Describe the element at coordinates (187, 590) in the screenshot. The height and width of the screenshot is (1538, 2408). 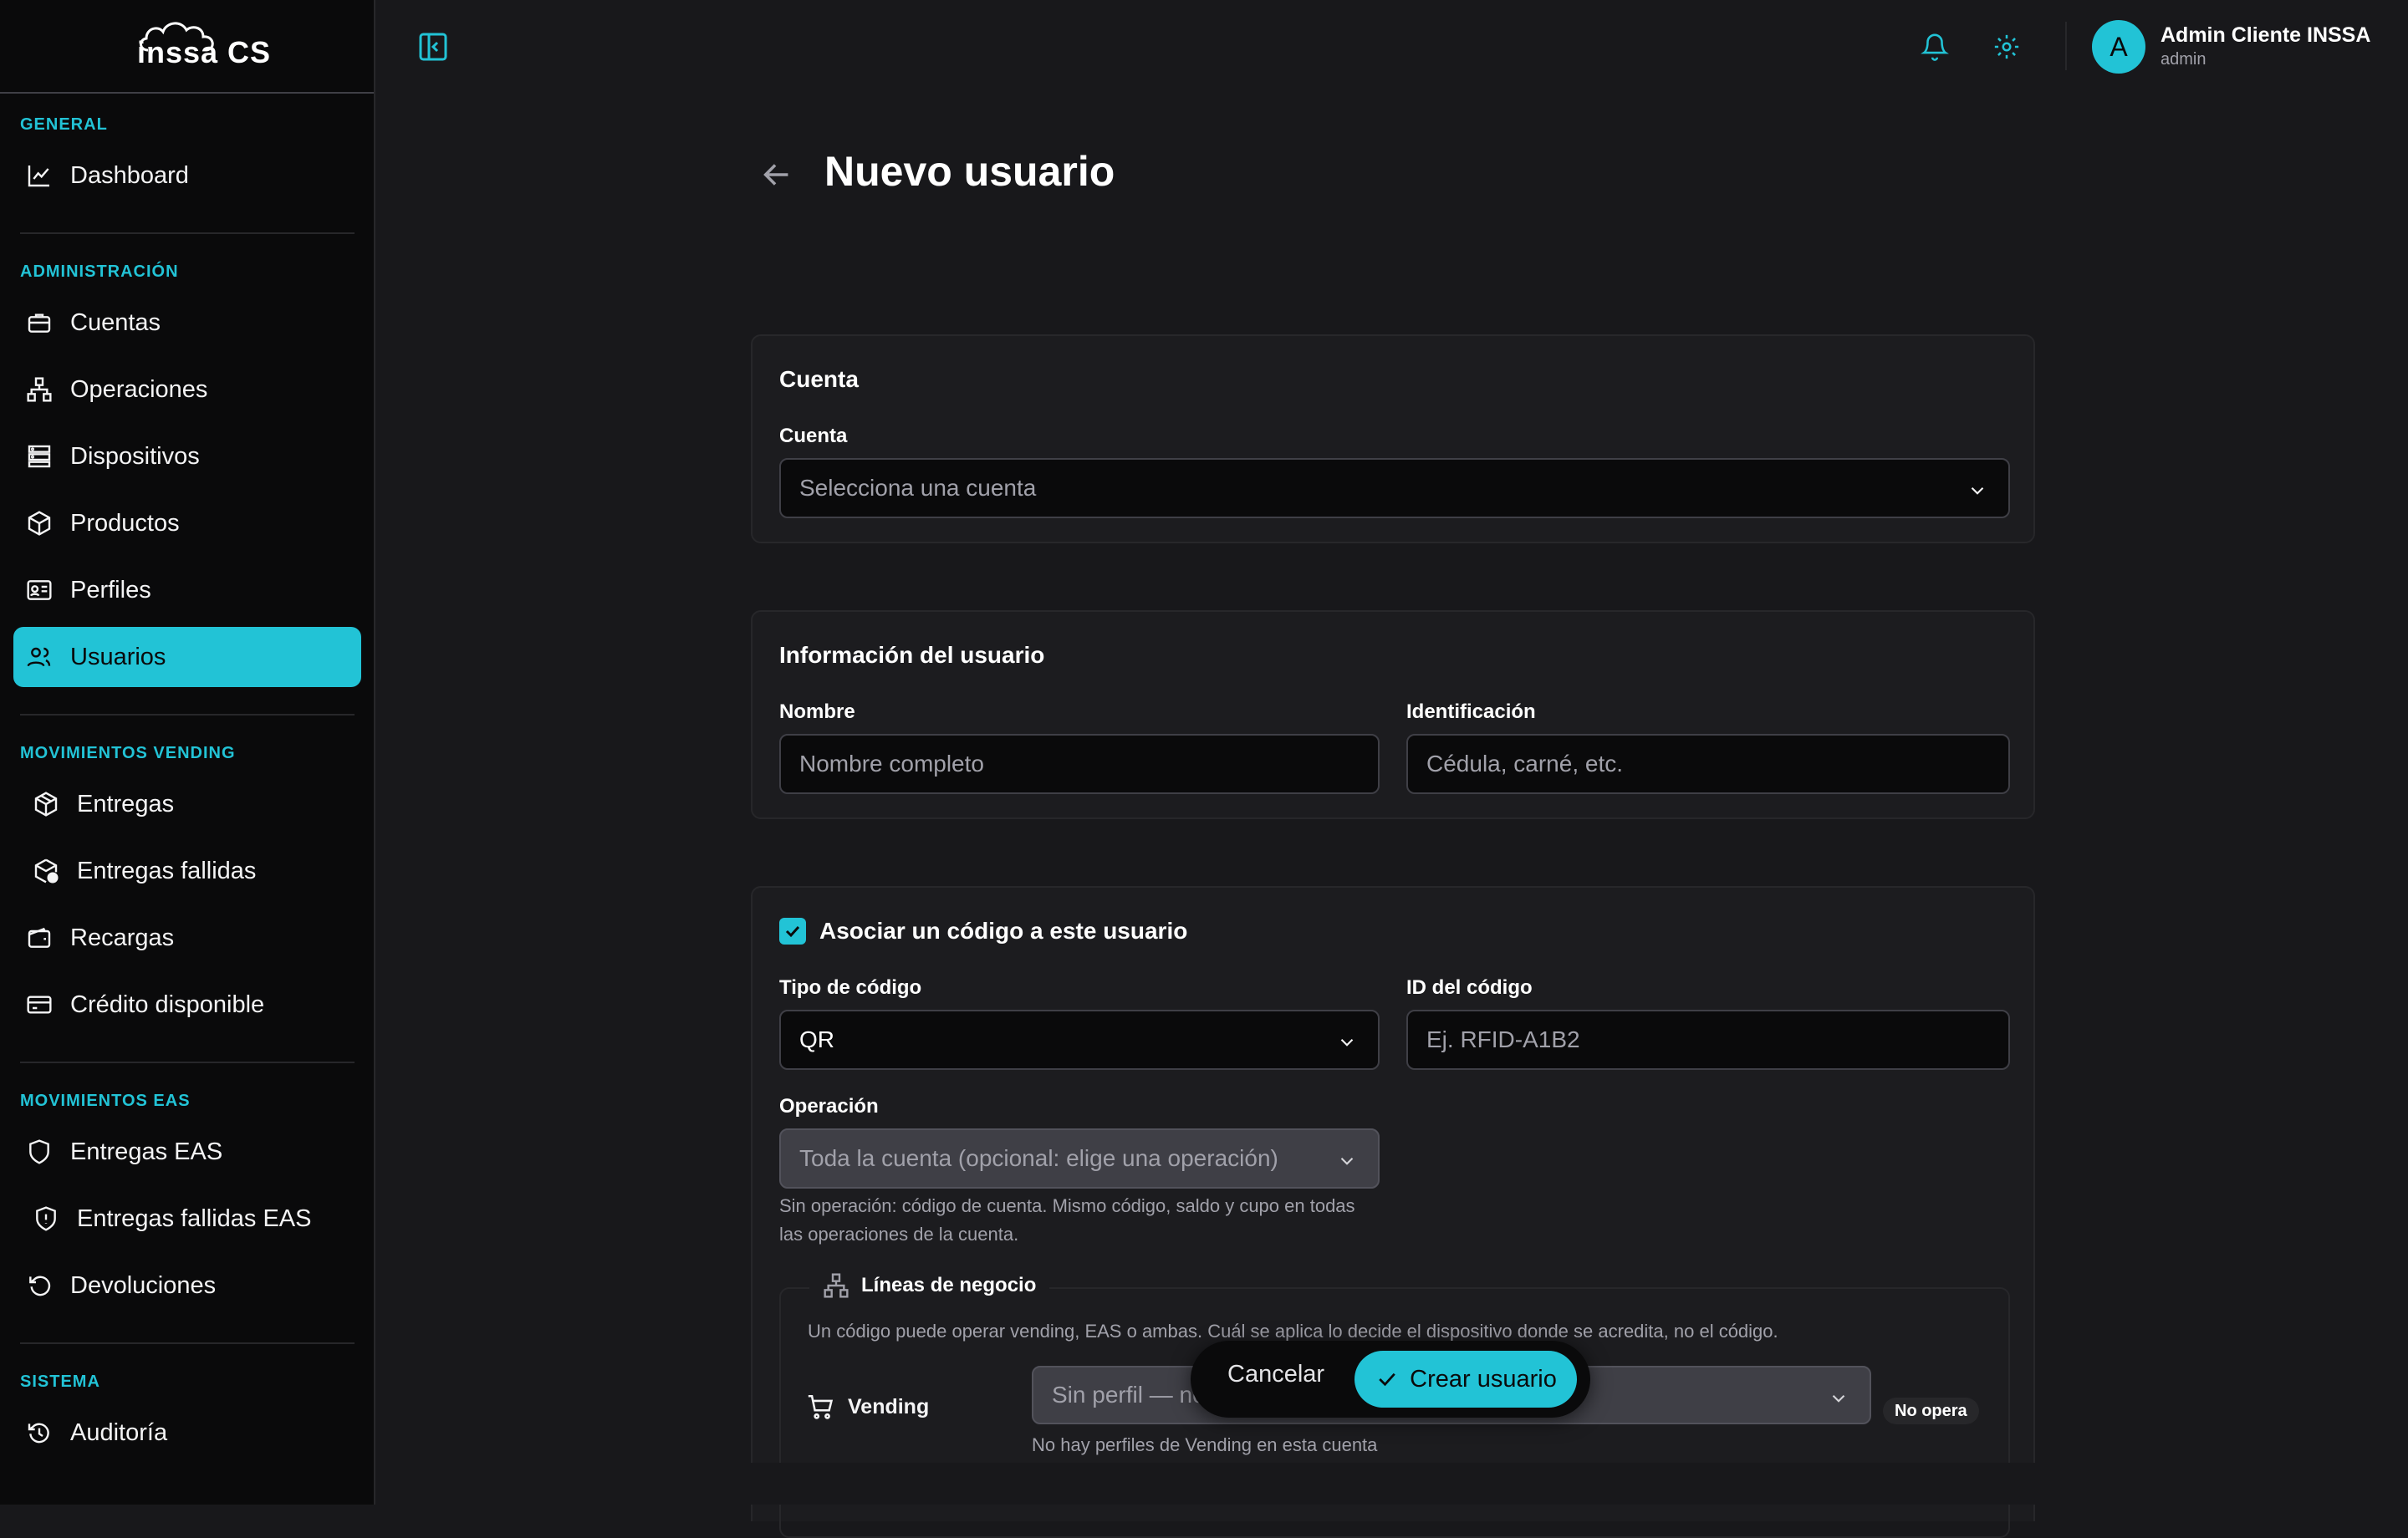
I see `sidebar-item-perfiles: Perfiles` at that location.